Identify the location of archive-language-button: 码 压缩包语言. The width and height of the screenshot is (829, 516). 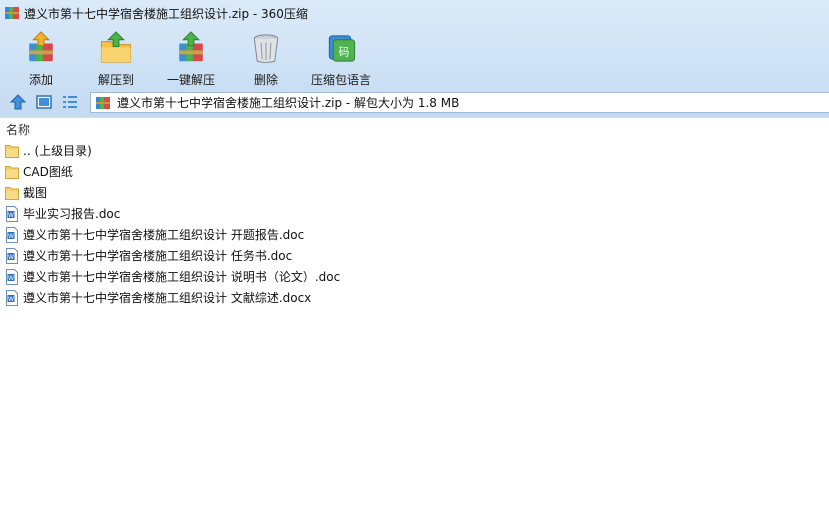
(341, 58).